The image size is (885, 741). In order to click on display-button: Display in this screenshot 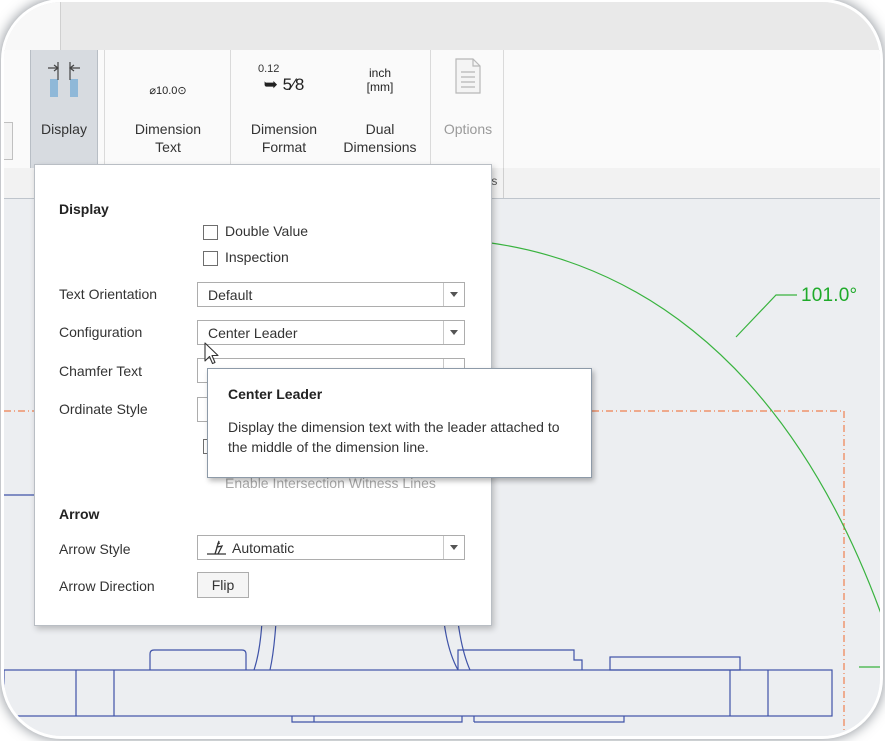, I will do `click(64, 109)`.